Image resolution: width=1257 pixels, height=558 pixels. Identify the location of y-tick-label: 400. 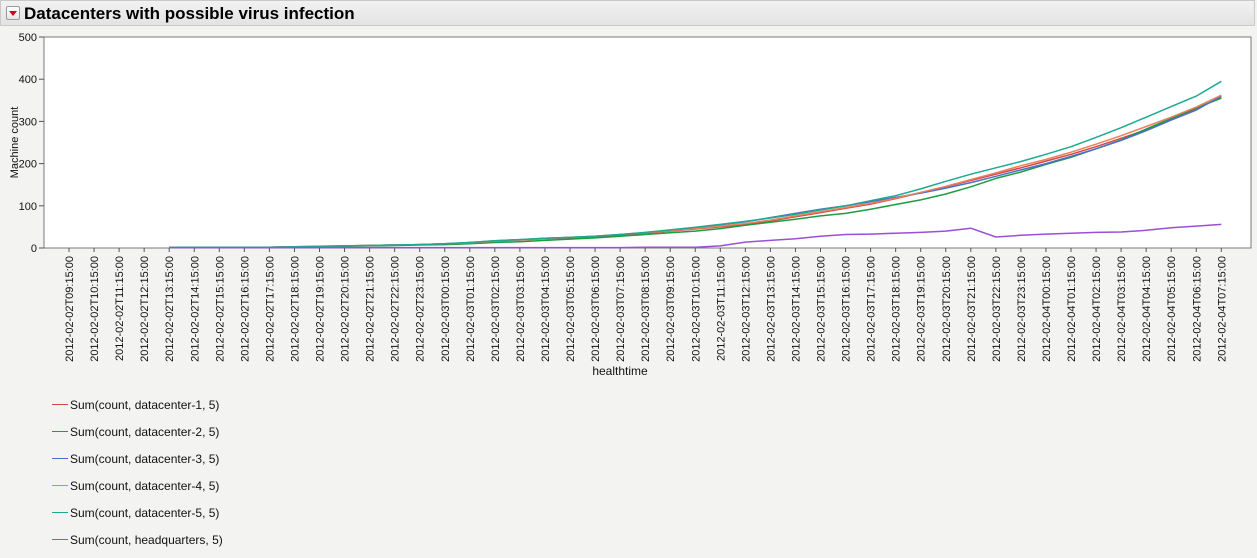
(28, 80).